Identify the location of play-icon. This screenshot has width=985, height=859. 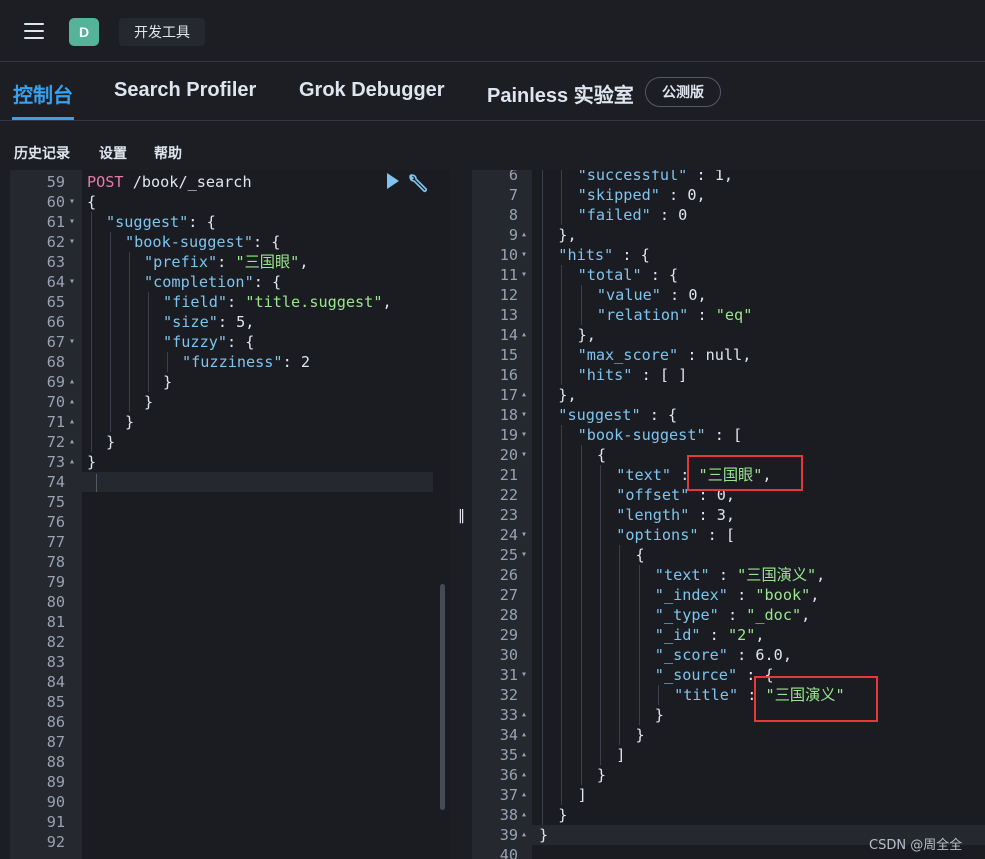
(393, 181).